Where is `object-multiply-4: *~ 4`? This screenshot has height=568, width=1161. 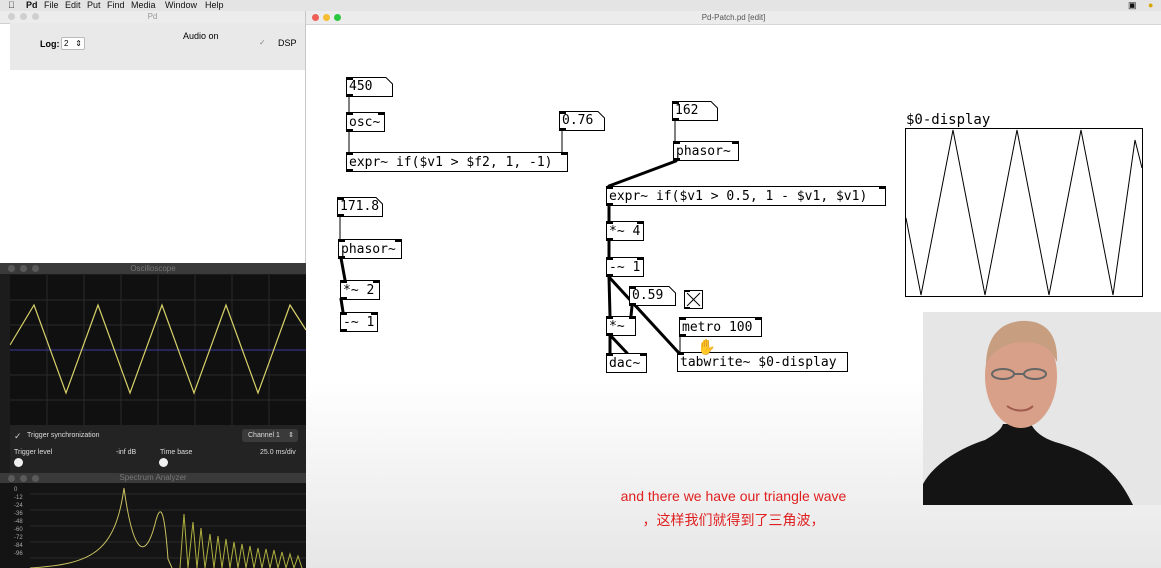 object-multiply-4: *~ 4 is located at coordinates (625, 231).